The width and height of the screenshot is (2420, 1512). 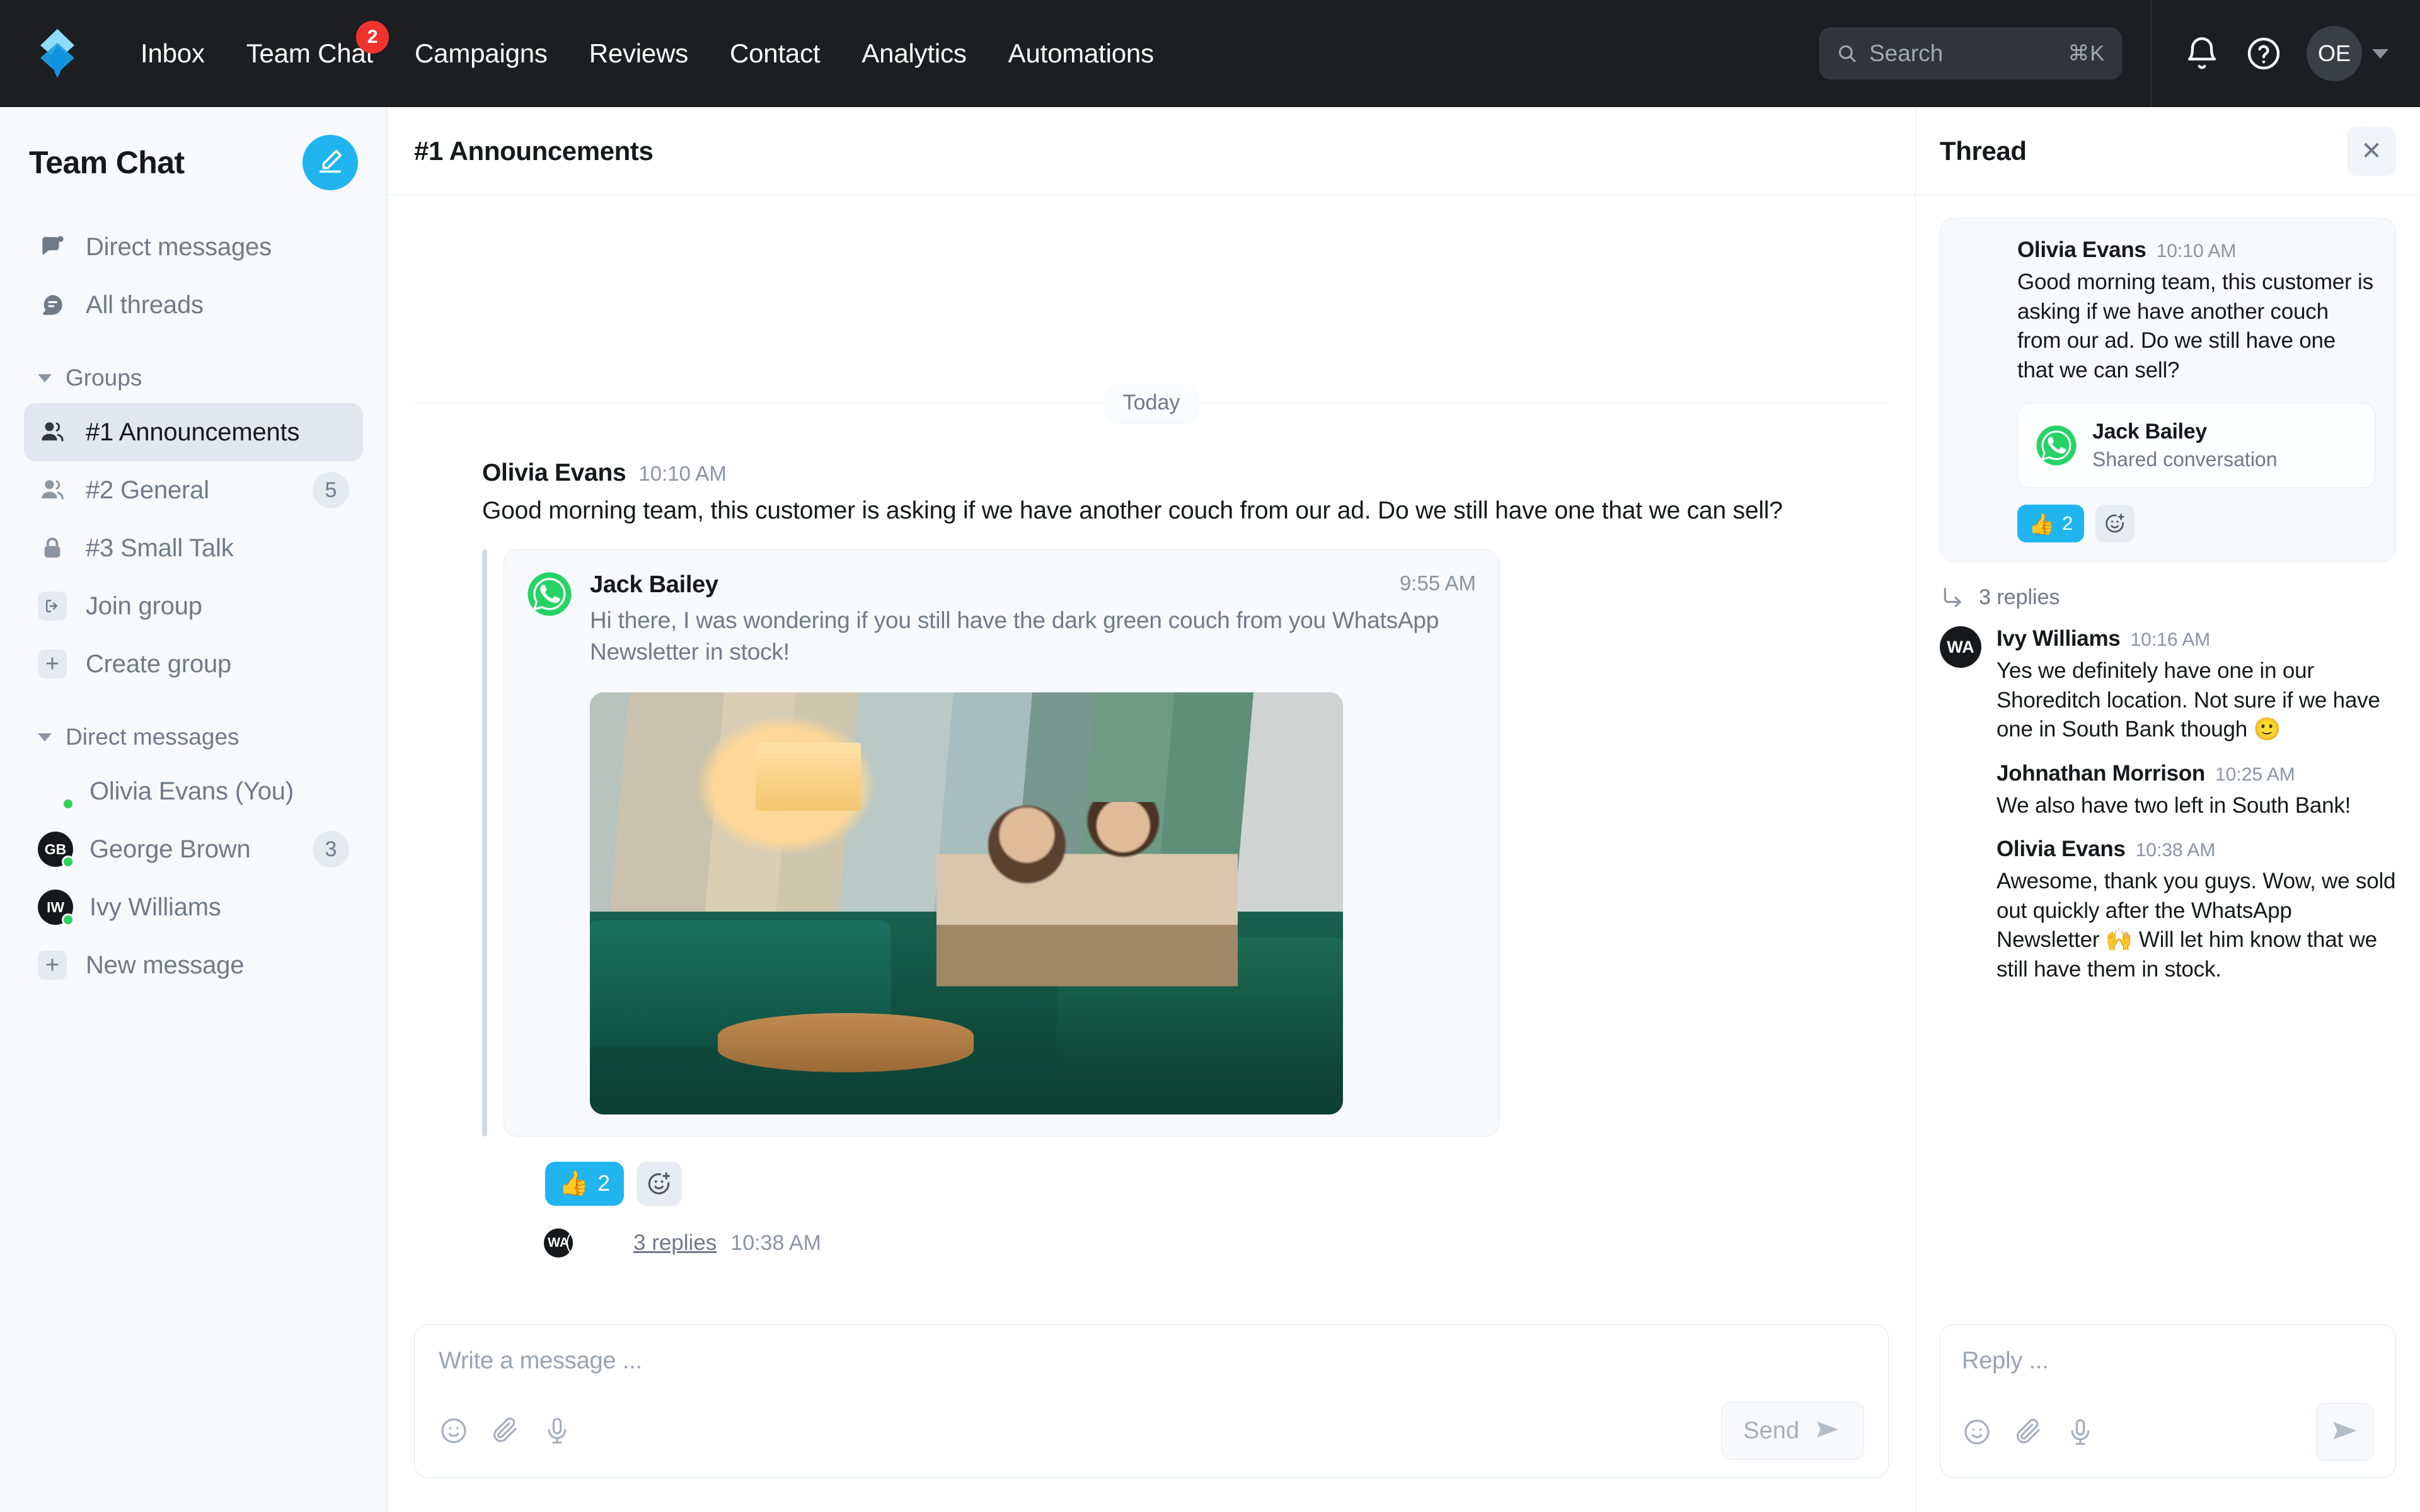 I want to click on nav-item-contact: Contact, so click(x=775, y=53).